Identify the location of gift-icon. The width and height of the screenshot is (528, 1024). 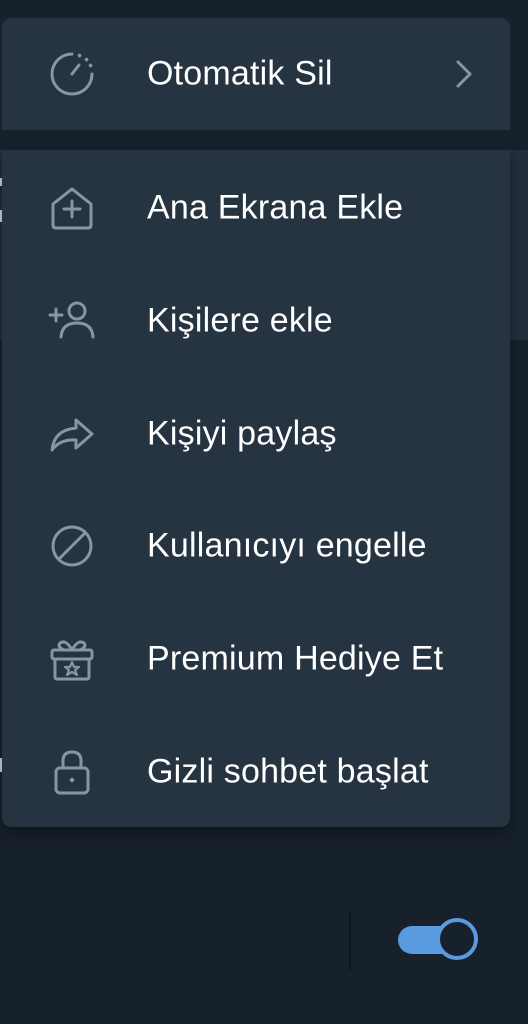
(72, 659).